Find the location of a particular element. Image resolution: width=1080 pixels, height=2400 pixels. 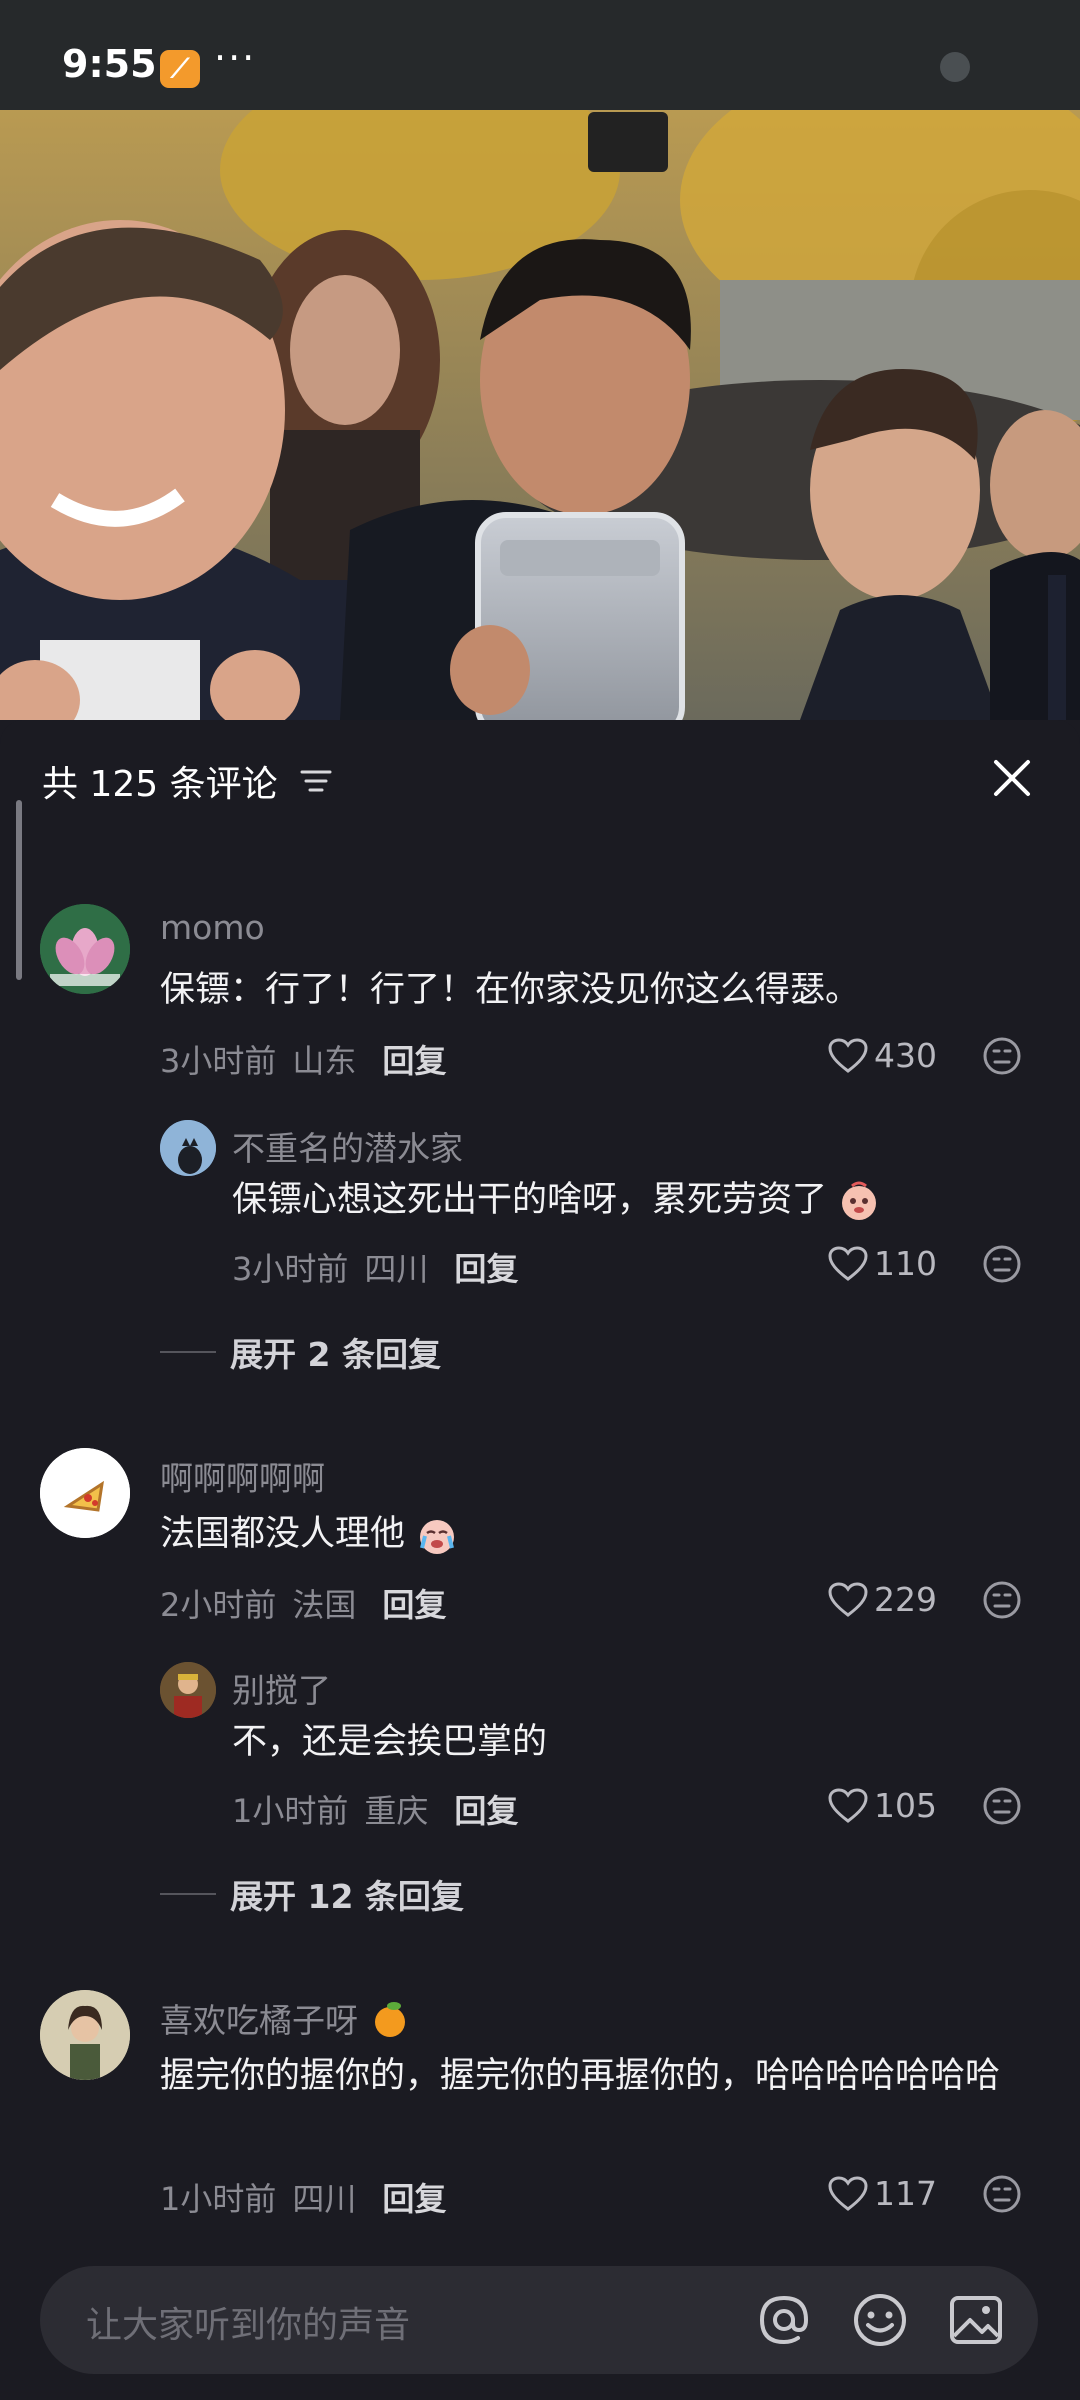

comments-count: 共 125 条评论 is located at coordinates (160, 784).